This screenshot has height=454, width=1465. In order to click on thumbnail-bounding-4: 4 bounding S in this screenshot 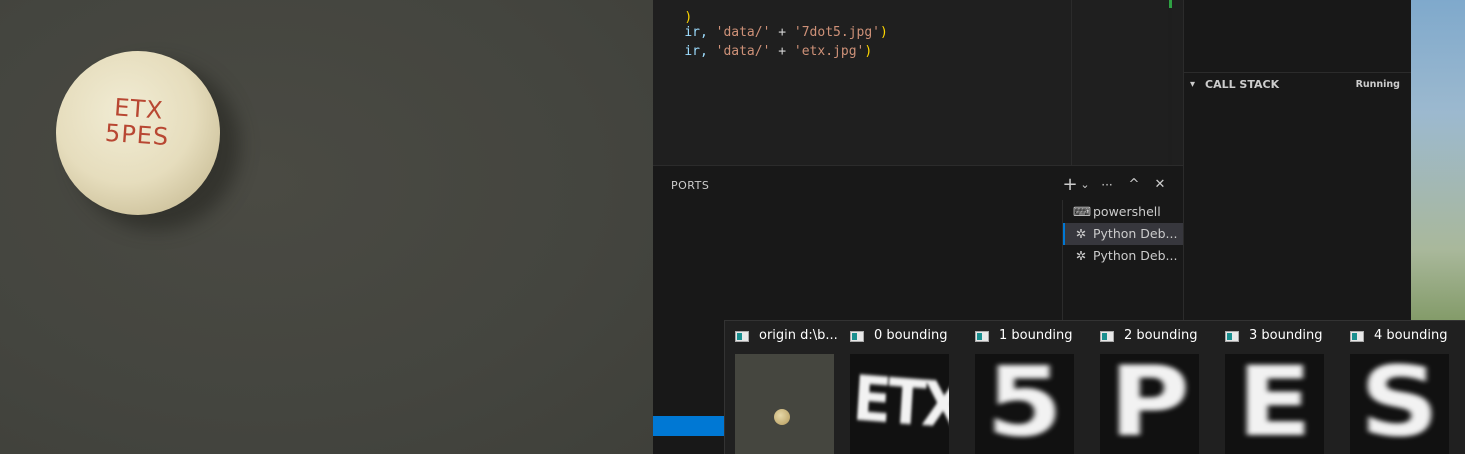, I will do `click(1402, 387)`.